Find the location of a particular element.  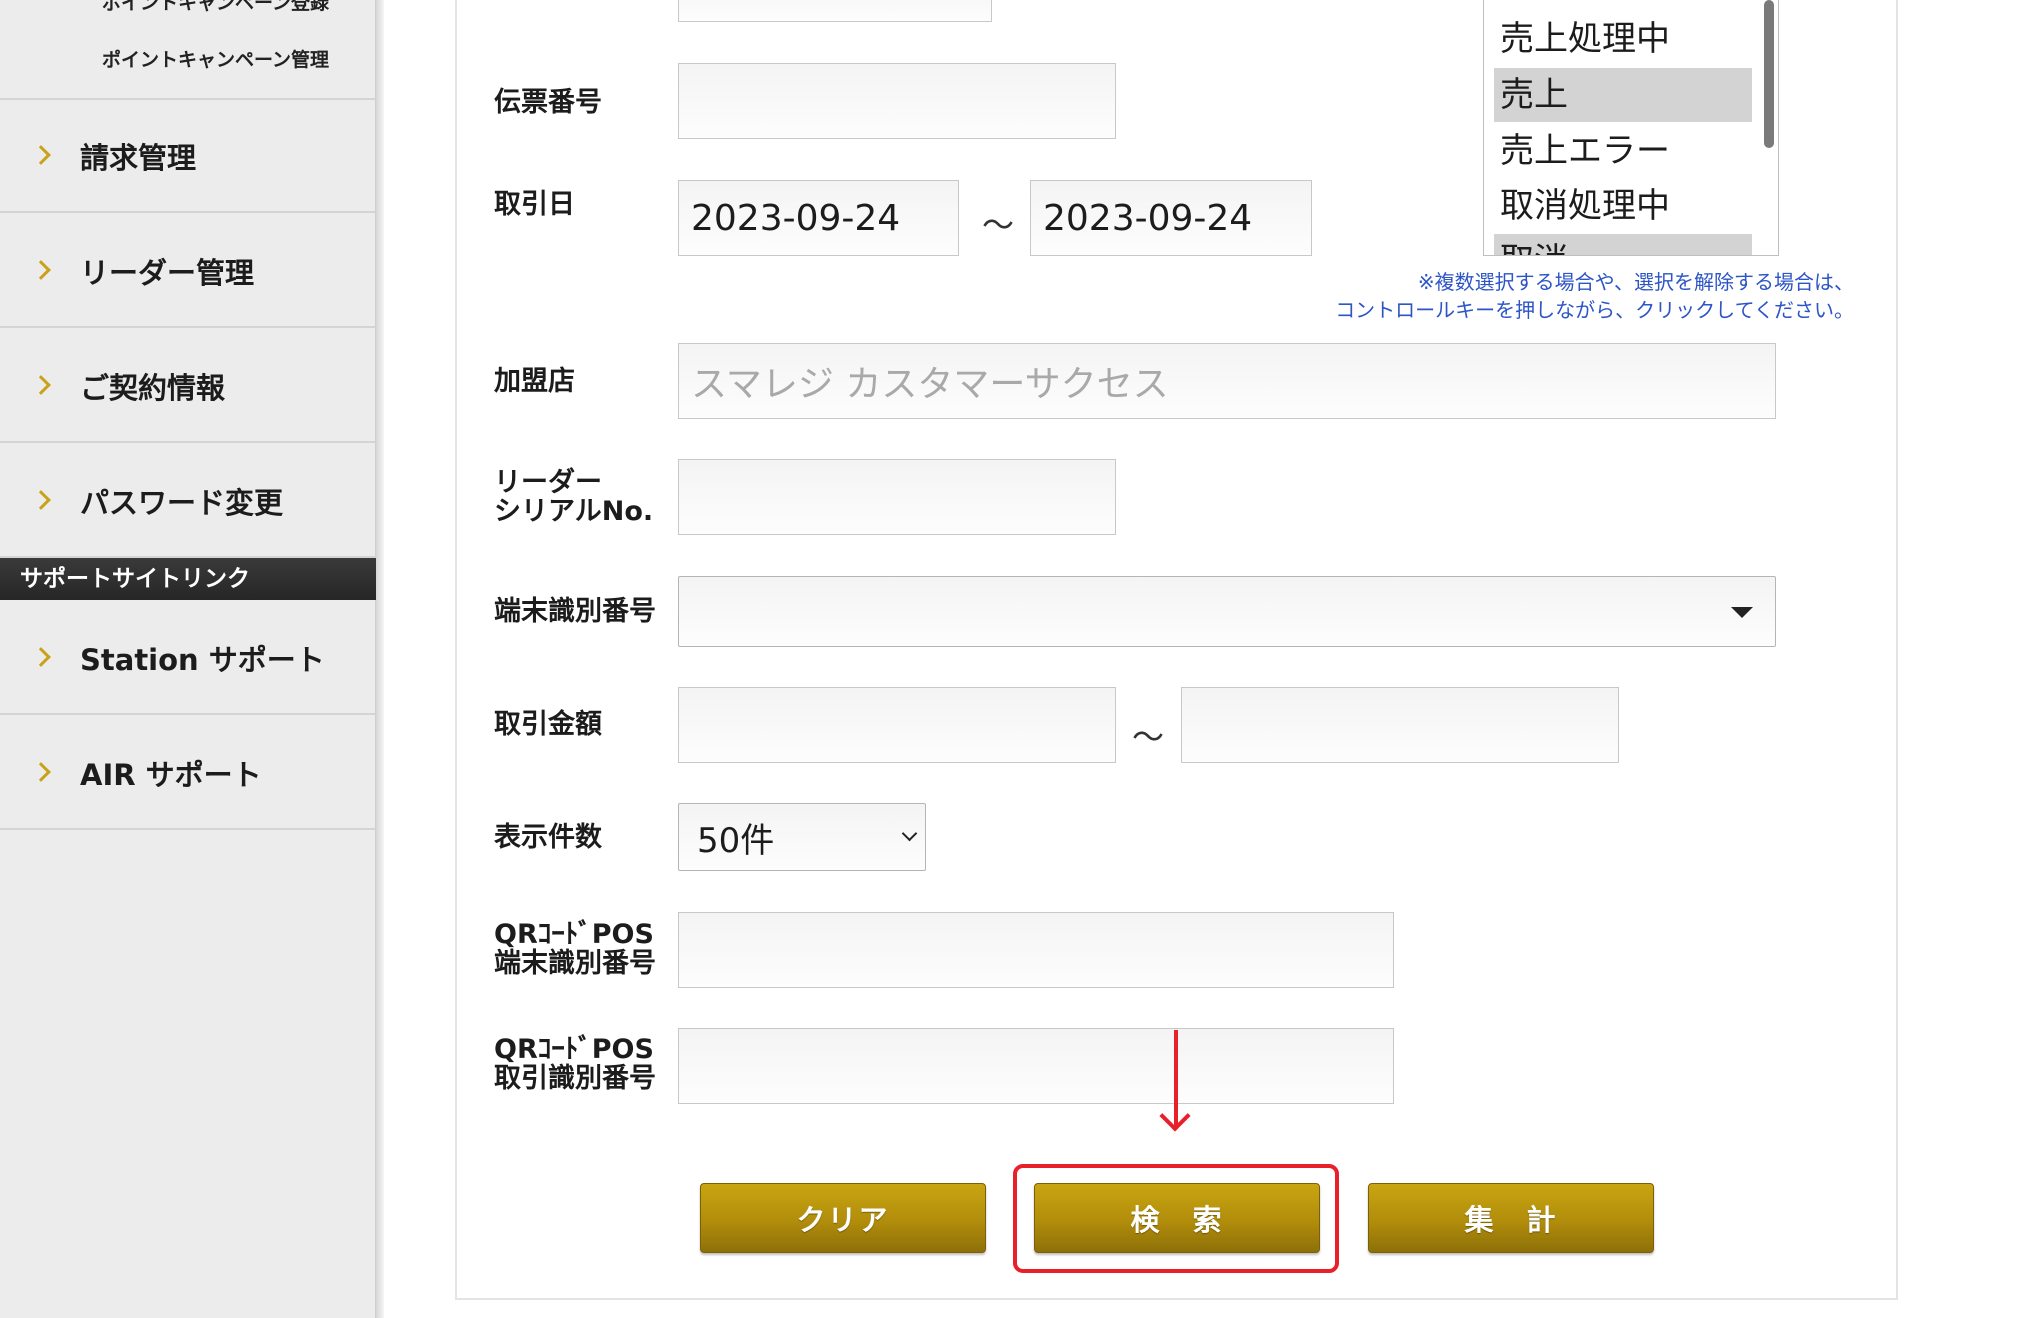

amount-from-input is located at coordinates (897, 725).